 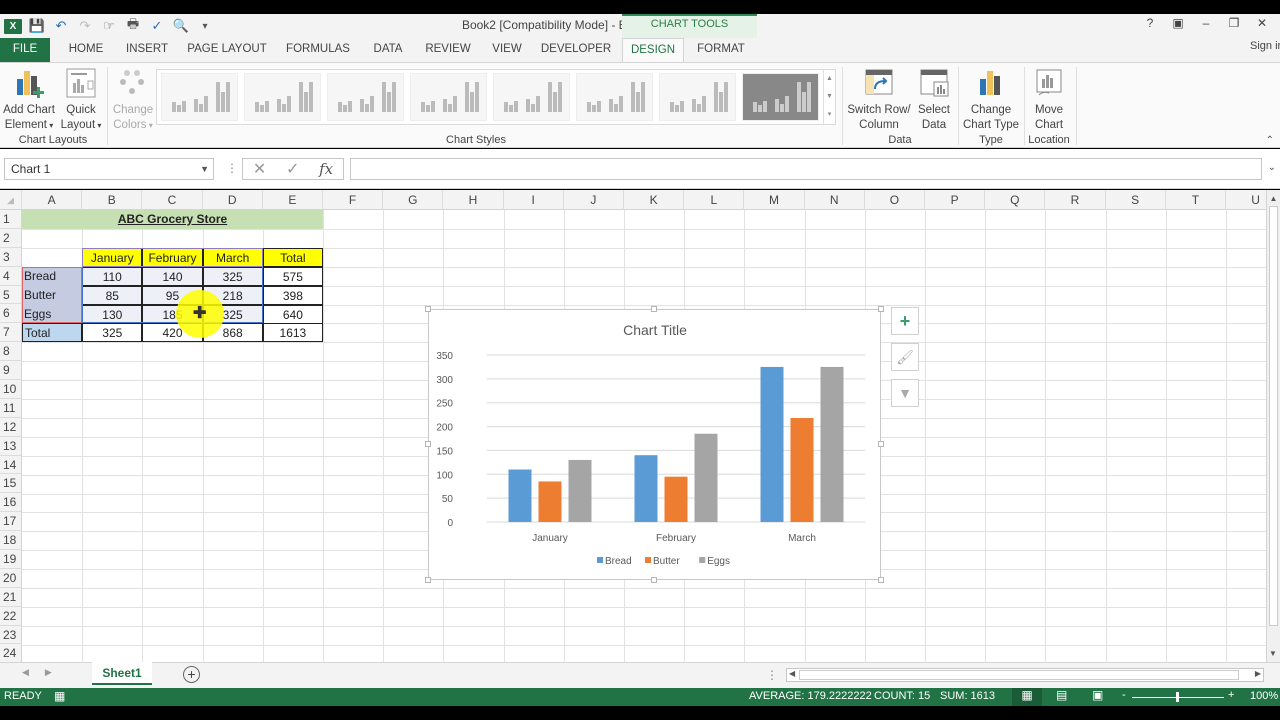 What do you see at coordinates (109, 169) in the screenshot?
I see `name-box: Chart 1 ▼` at bounding box center [109, 169].